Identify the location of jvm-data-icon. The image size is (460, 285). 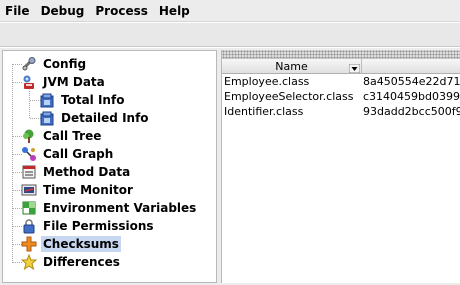
(29, 82).